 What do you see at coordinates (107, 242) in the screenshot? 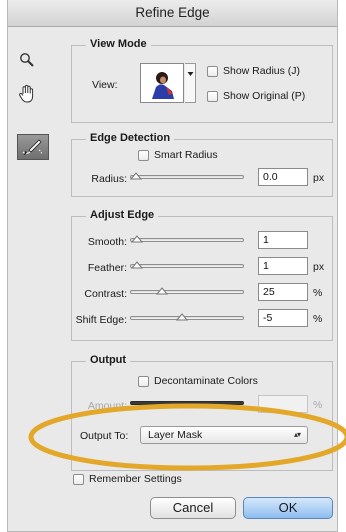
I see `smooth-label: Smooth:` at bounding box center [107, 242].